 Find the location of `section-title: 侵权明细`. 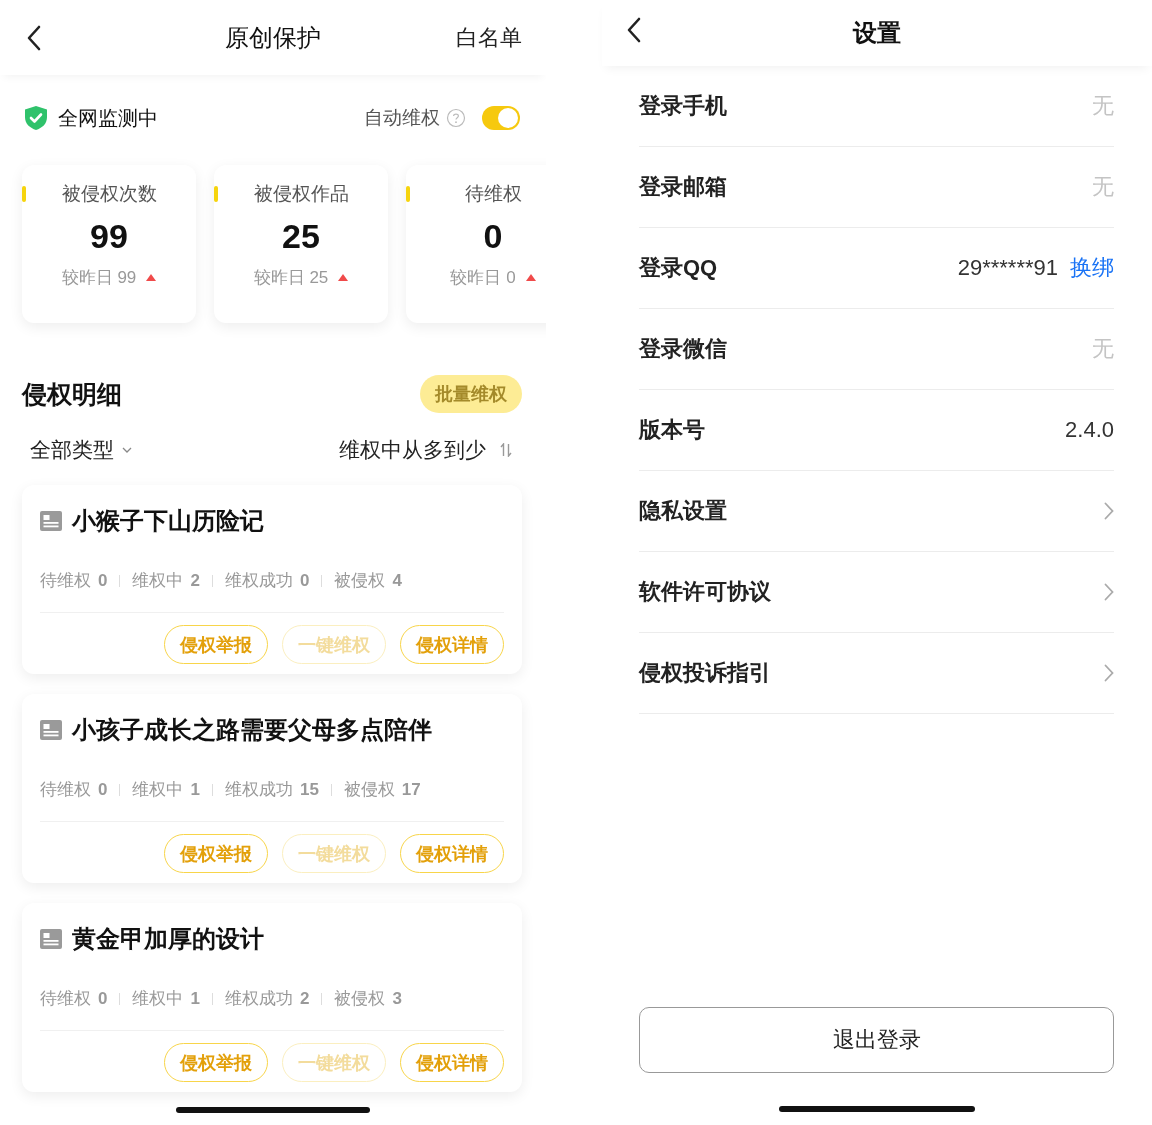

section-title: 侵权明细 is located at coordinates (72, 394).